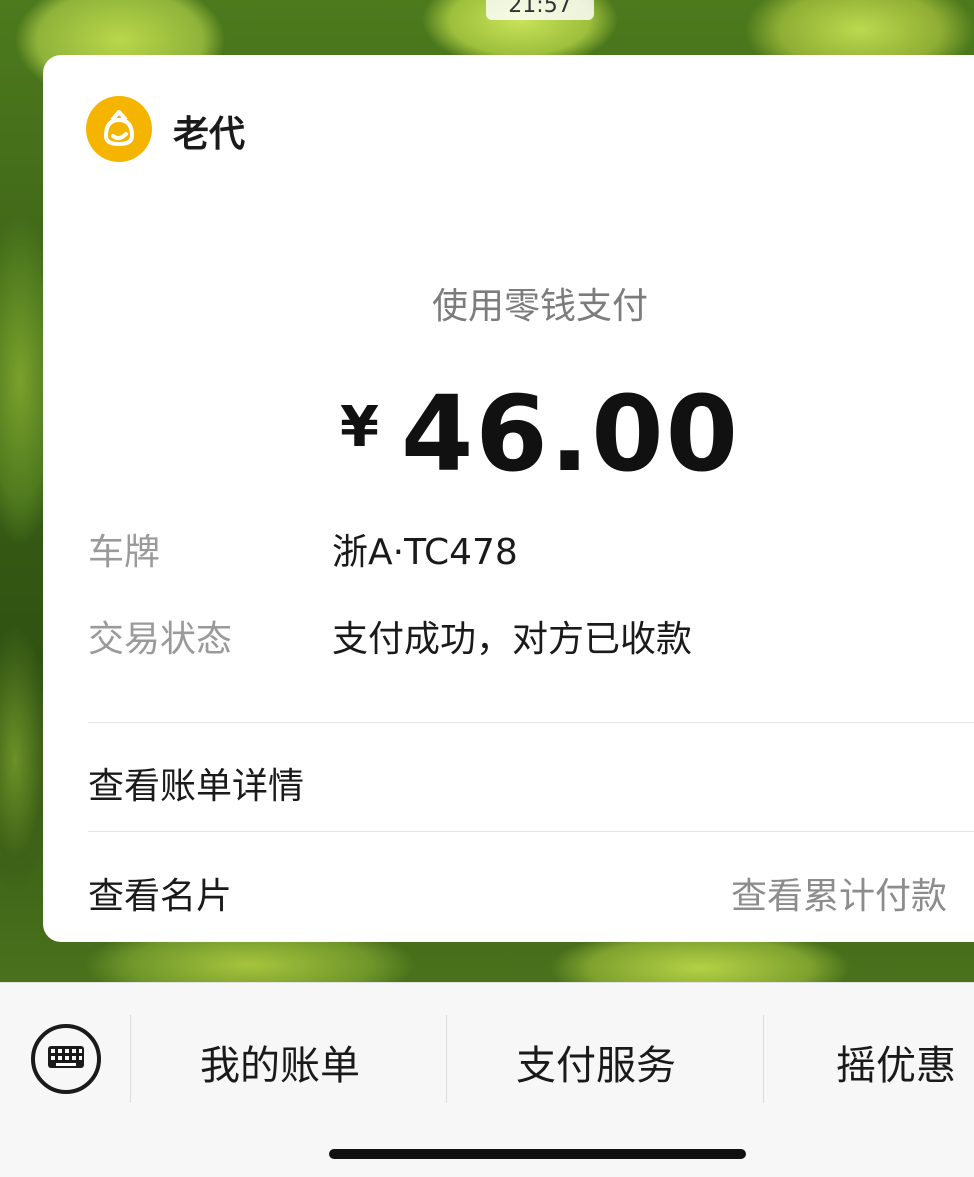  I want to click on amount-value: 46.00, so click(570, 434).